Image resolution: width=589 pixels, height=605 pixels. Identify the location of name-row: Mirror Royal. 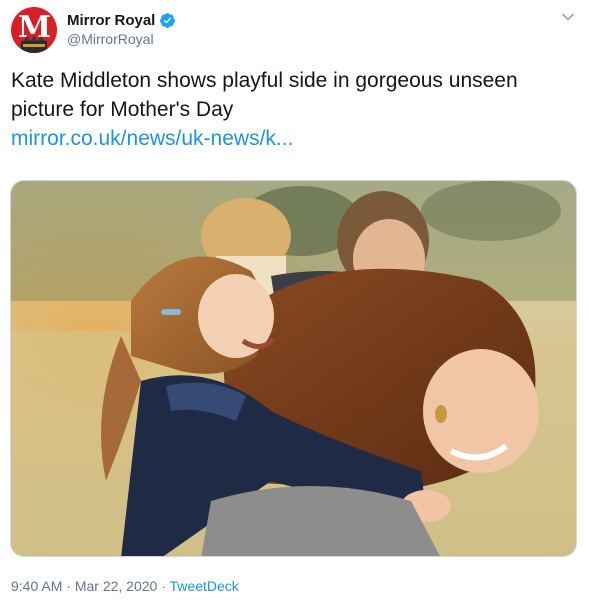
(121, 20).